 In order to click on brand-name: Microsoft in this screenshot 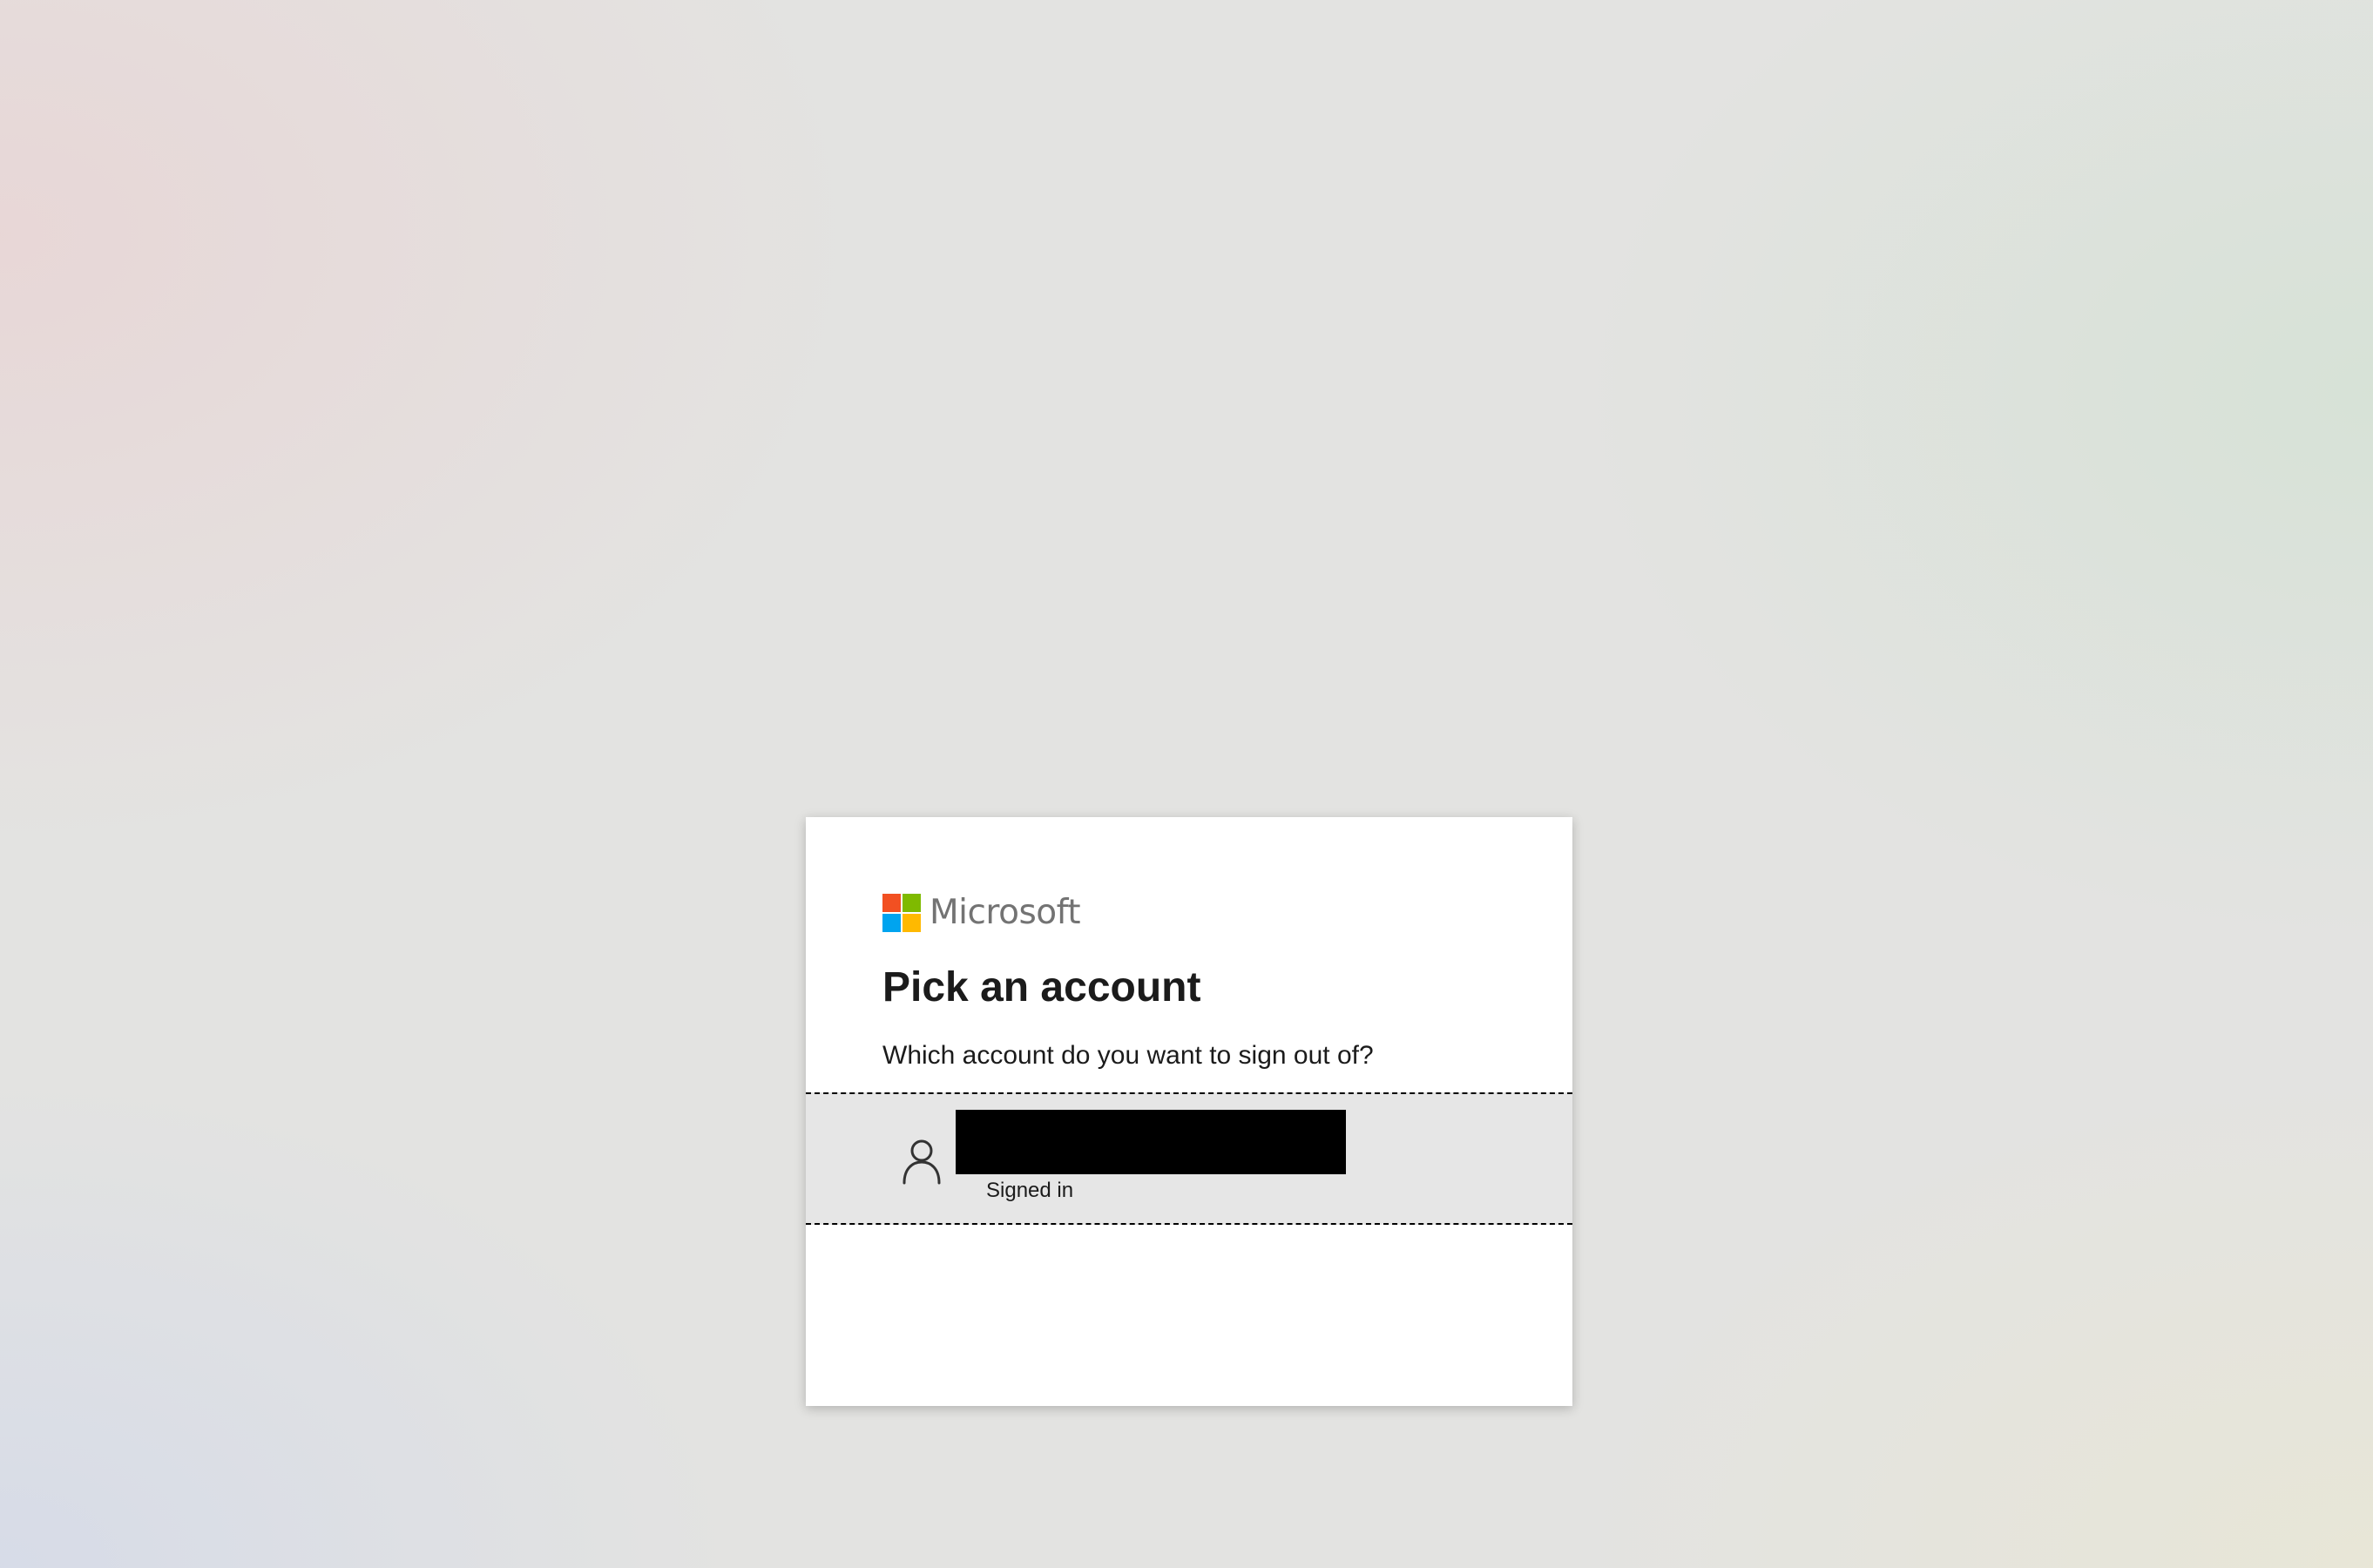, I will do `click(1005, 913)`.